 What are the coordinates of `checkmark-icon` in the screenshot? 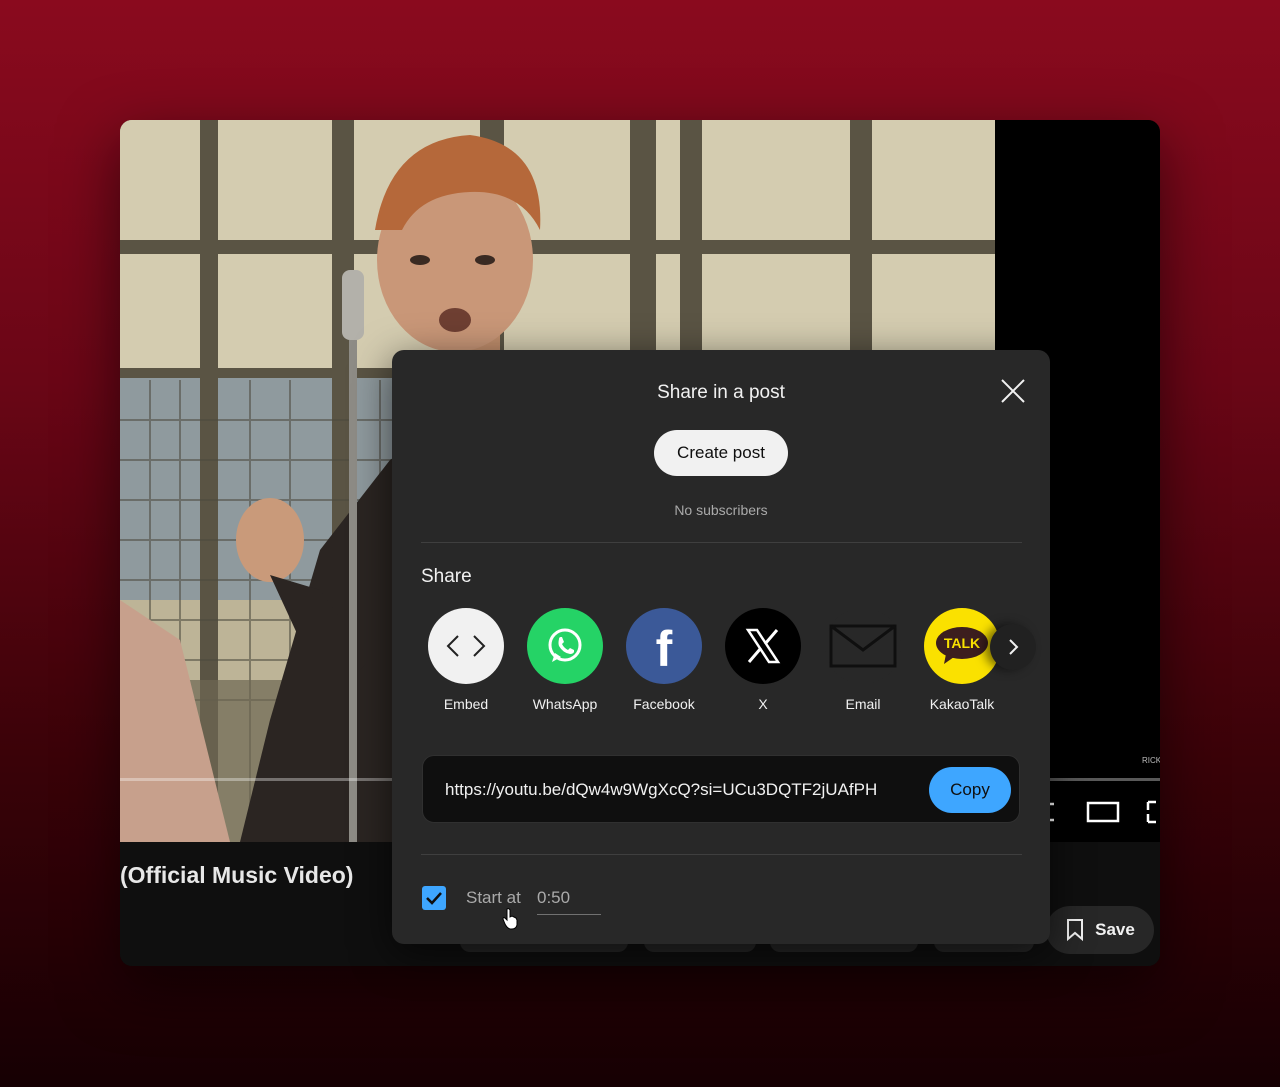 It's located at (434, 898).